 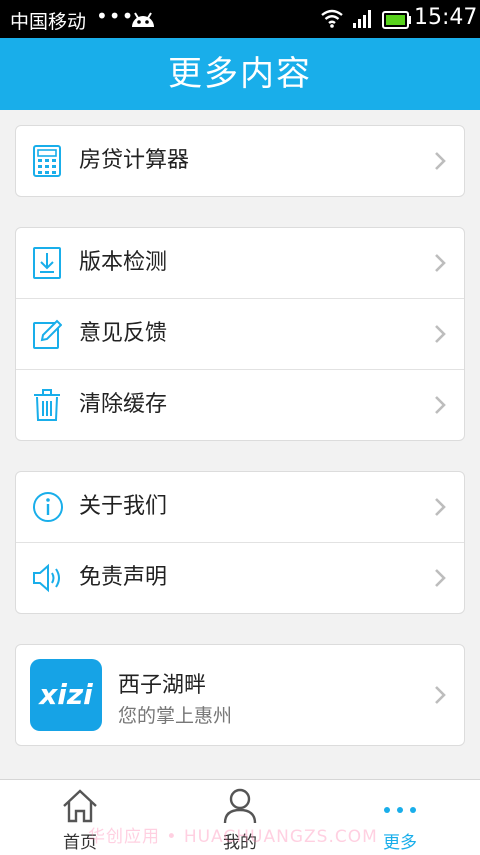 I want to click on tools-card: 房贷计算器, so click(x=240, y=161).